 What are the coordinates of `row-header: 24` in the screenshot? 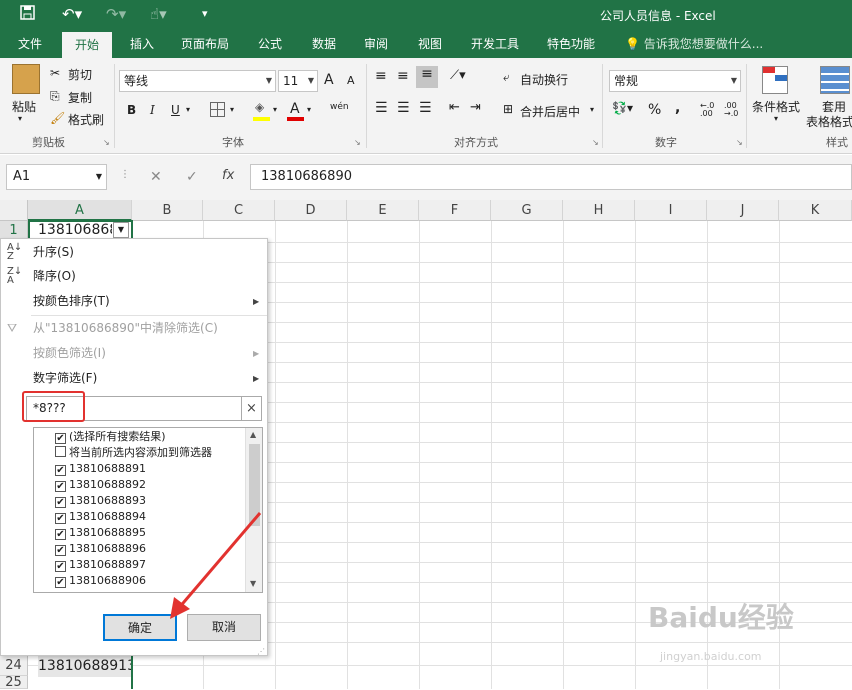 It's located at (14, 666).